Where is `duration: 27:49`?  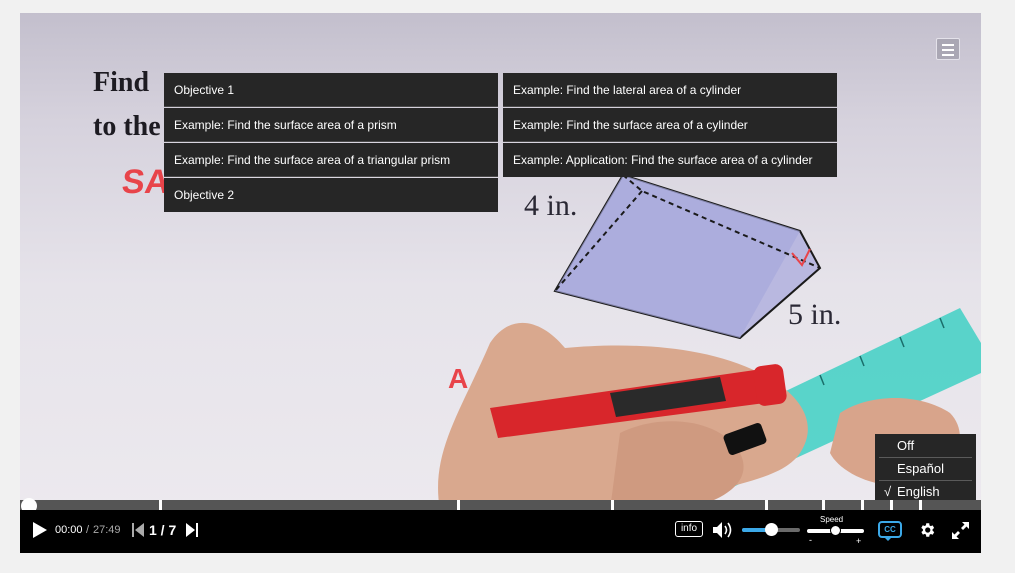 duration: 27:49 is located at coordinates (107, 530).